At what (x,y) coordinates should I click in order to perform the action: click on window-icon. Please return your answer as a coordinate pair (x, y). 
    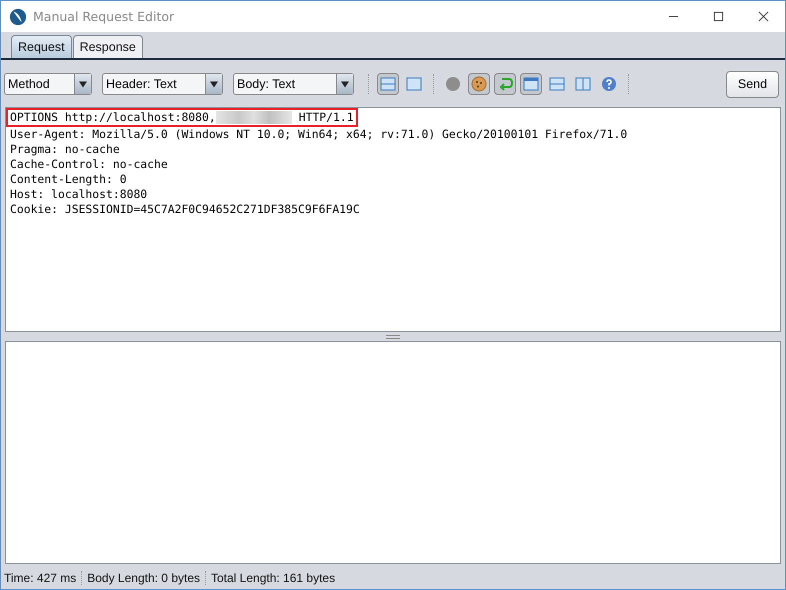
    Looking at the image, I should click on (531, 84).